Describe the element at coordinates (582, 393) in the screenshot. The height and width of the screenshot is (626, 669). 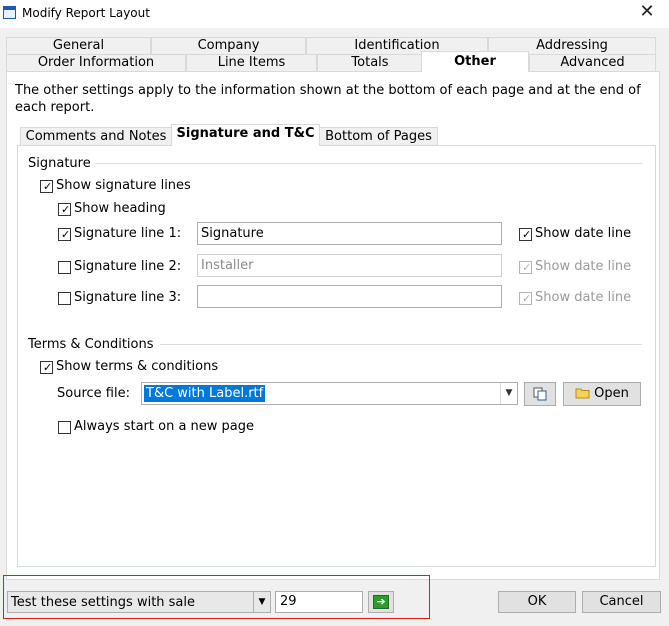
I see `folder-icon` at that location.